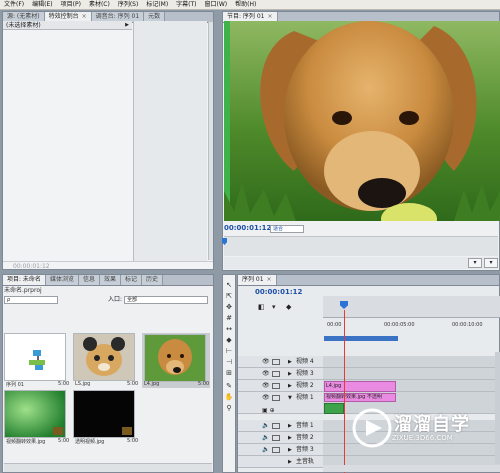 The image size is (500, 473). I want to click on menu-item: 字幕(T), so click(186, 5).